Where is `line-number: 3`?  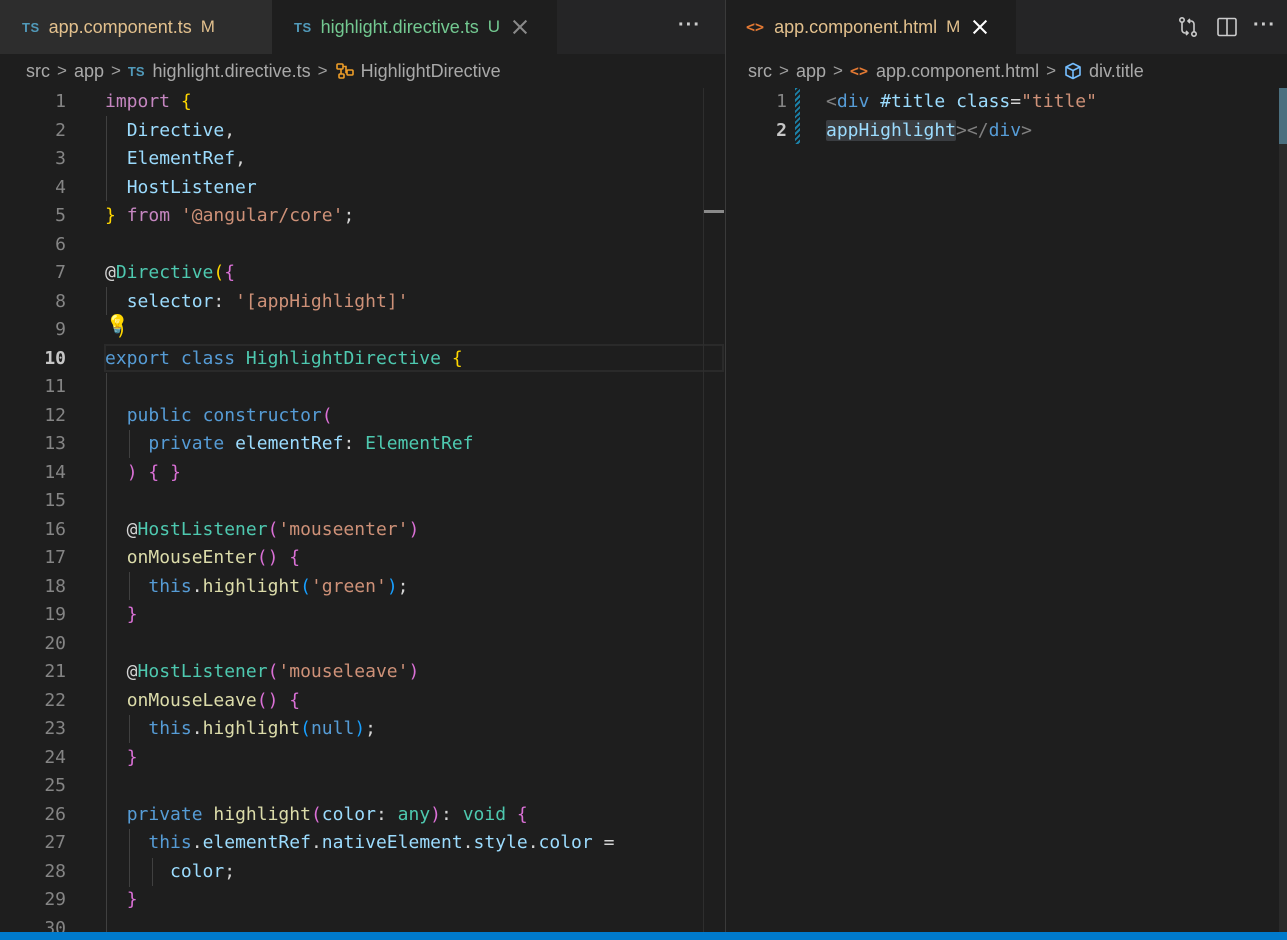 line-number: 3 is located at coordinates (60, 158).